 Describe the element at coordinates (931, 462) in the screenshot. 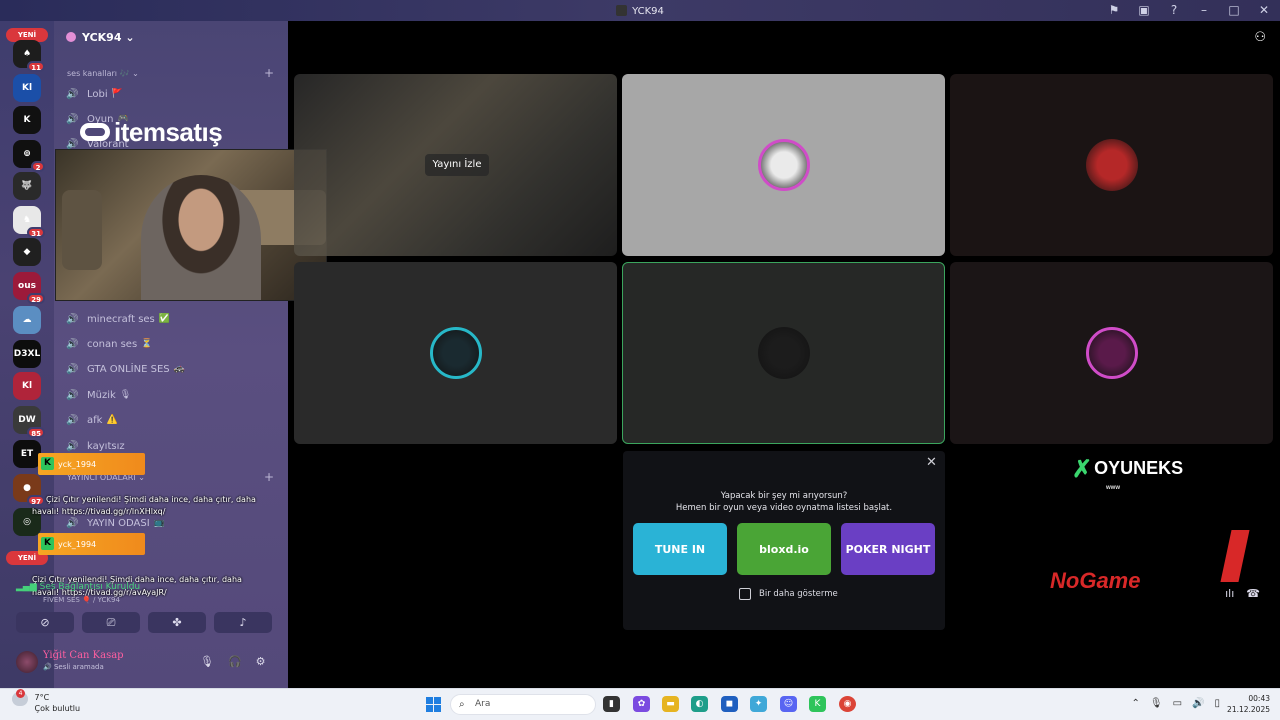

I see `close-icon: ✕` at that location.